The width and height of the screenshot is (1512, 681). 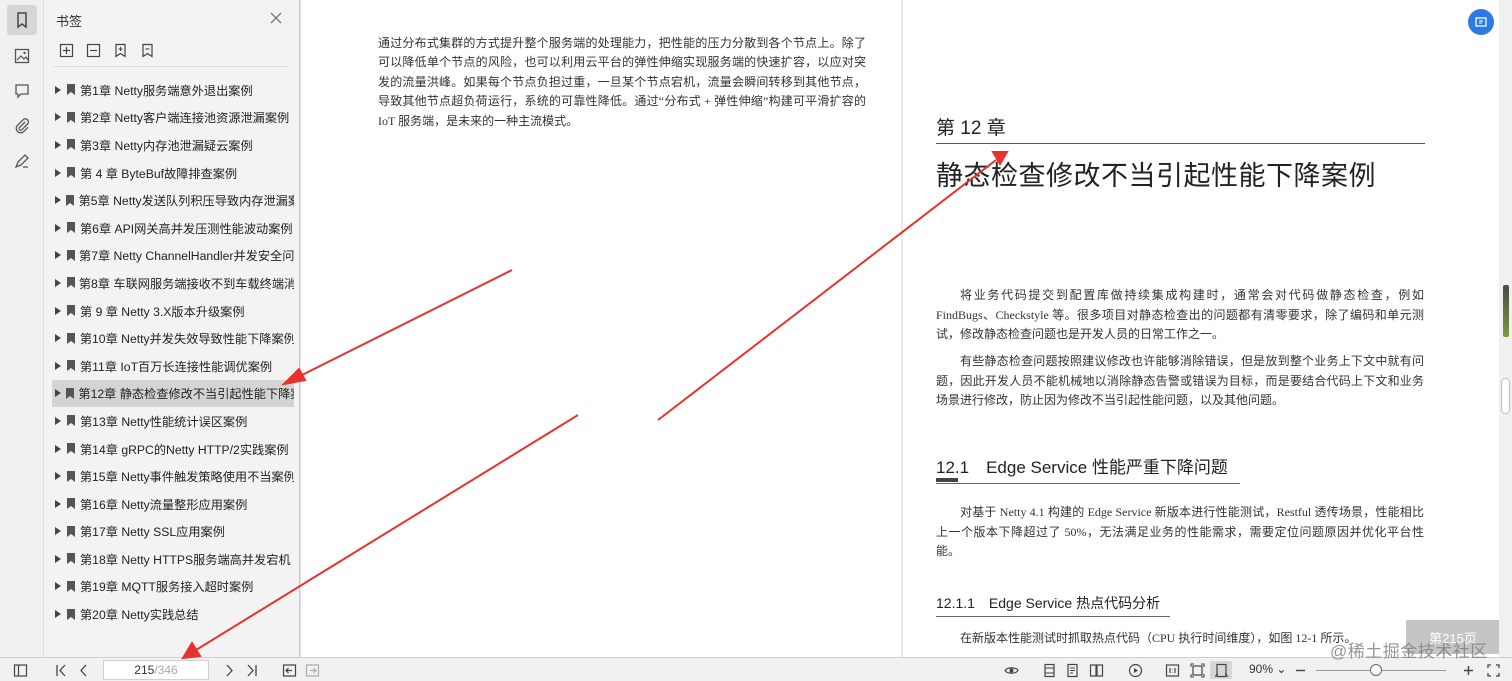 What do you see at coordinates (251, 670) in the screenshot?
I see `last-page-icon` at bounding box center [251, 670].